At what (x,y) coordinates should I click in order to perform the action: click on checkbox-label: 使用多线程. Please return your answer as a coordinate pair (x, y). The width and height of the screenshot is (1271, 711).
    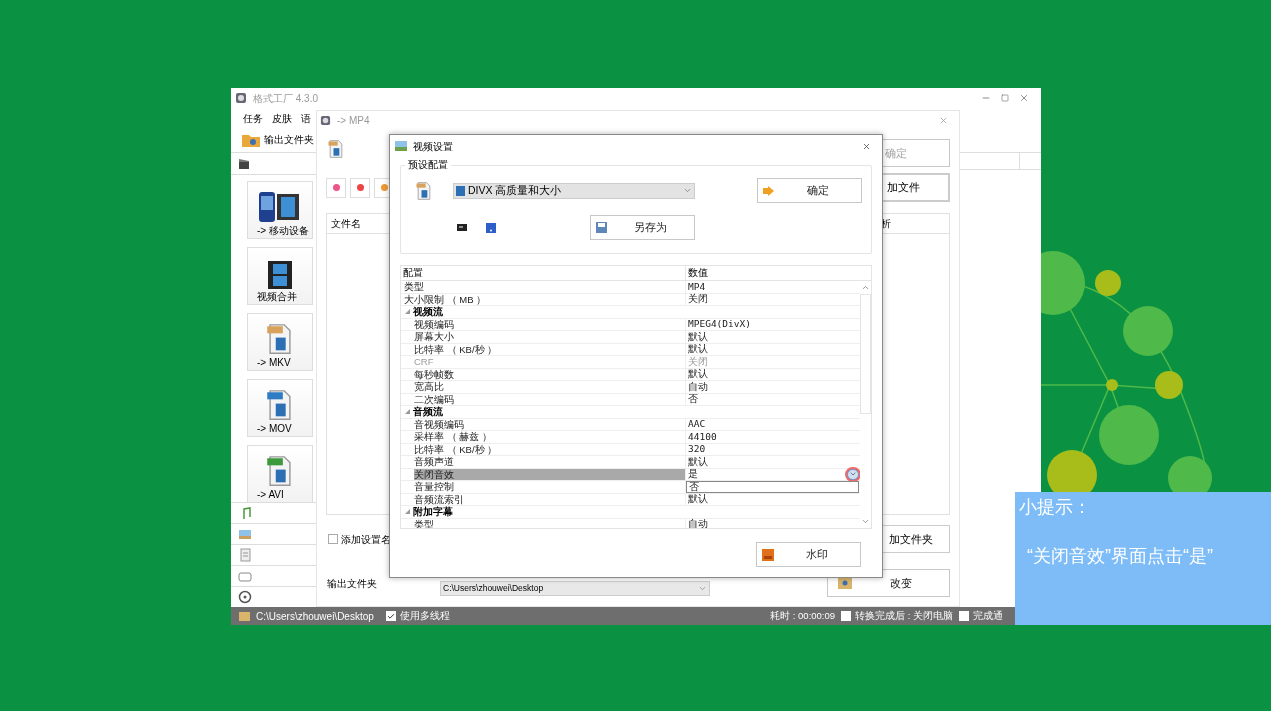
    Looking at the image, I should click on (424, 615).